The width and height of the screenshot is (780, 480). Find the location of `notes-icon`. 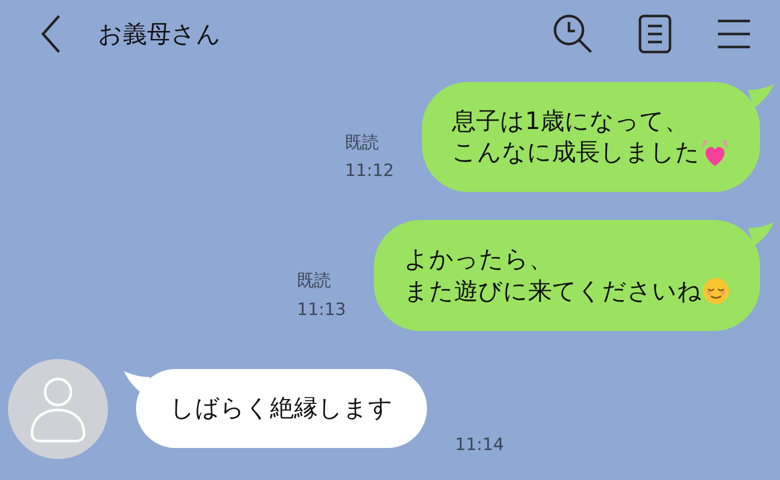

notes-icon is located at coordinates (655, 34).